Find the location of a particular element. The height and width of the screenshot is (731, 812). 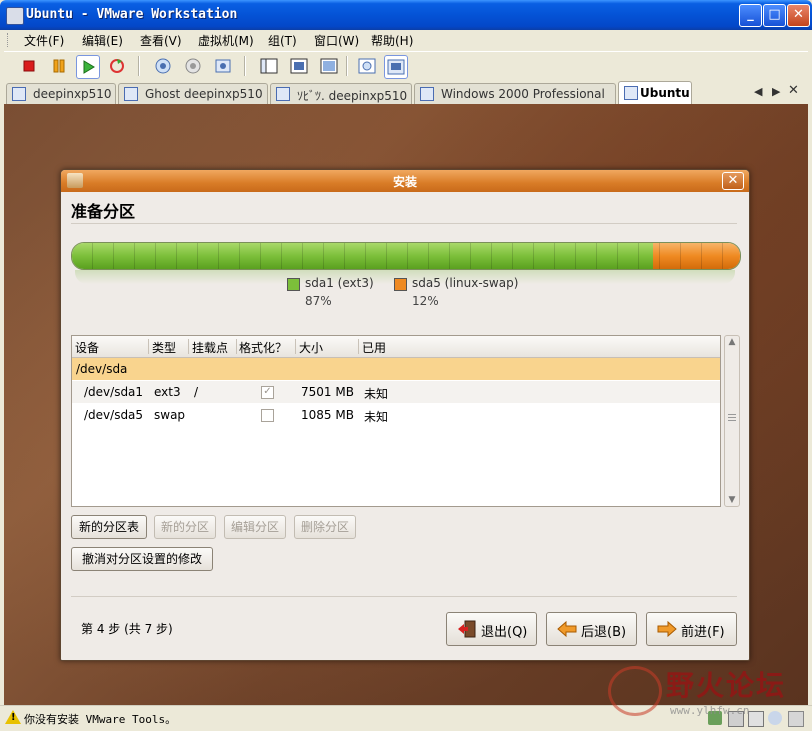

summary-view-icon is located at coordinates (367, 66).